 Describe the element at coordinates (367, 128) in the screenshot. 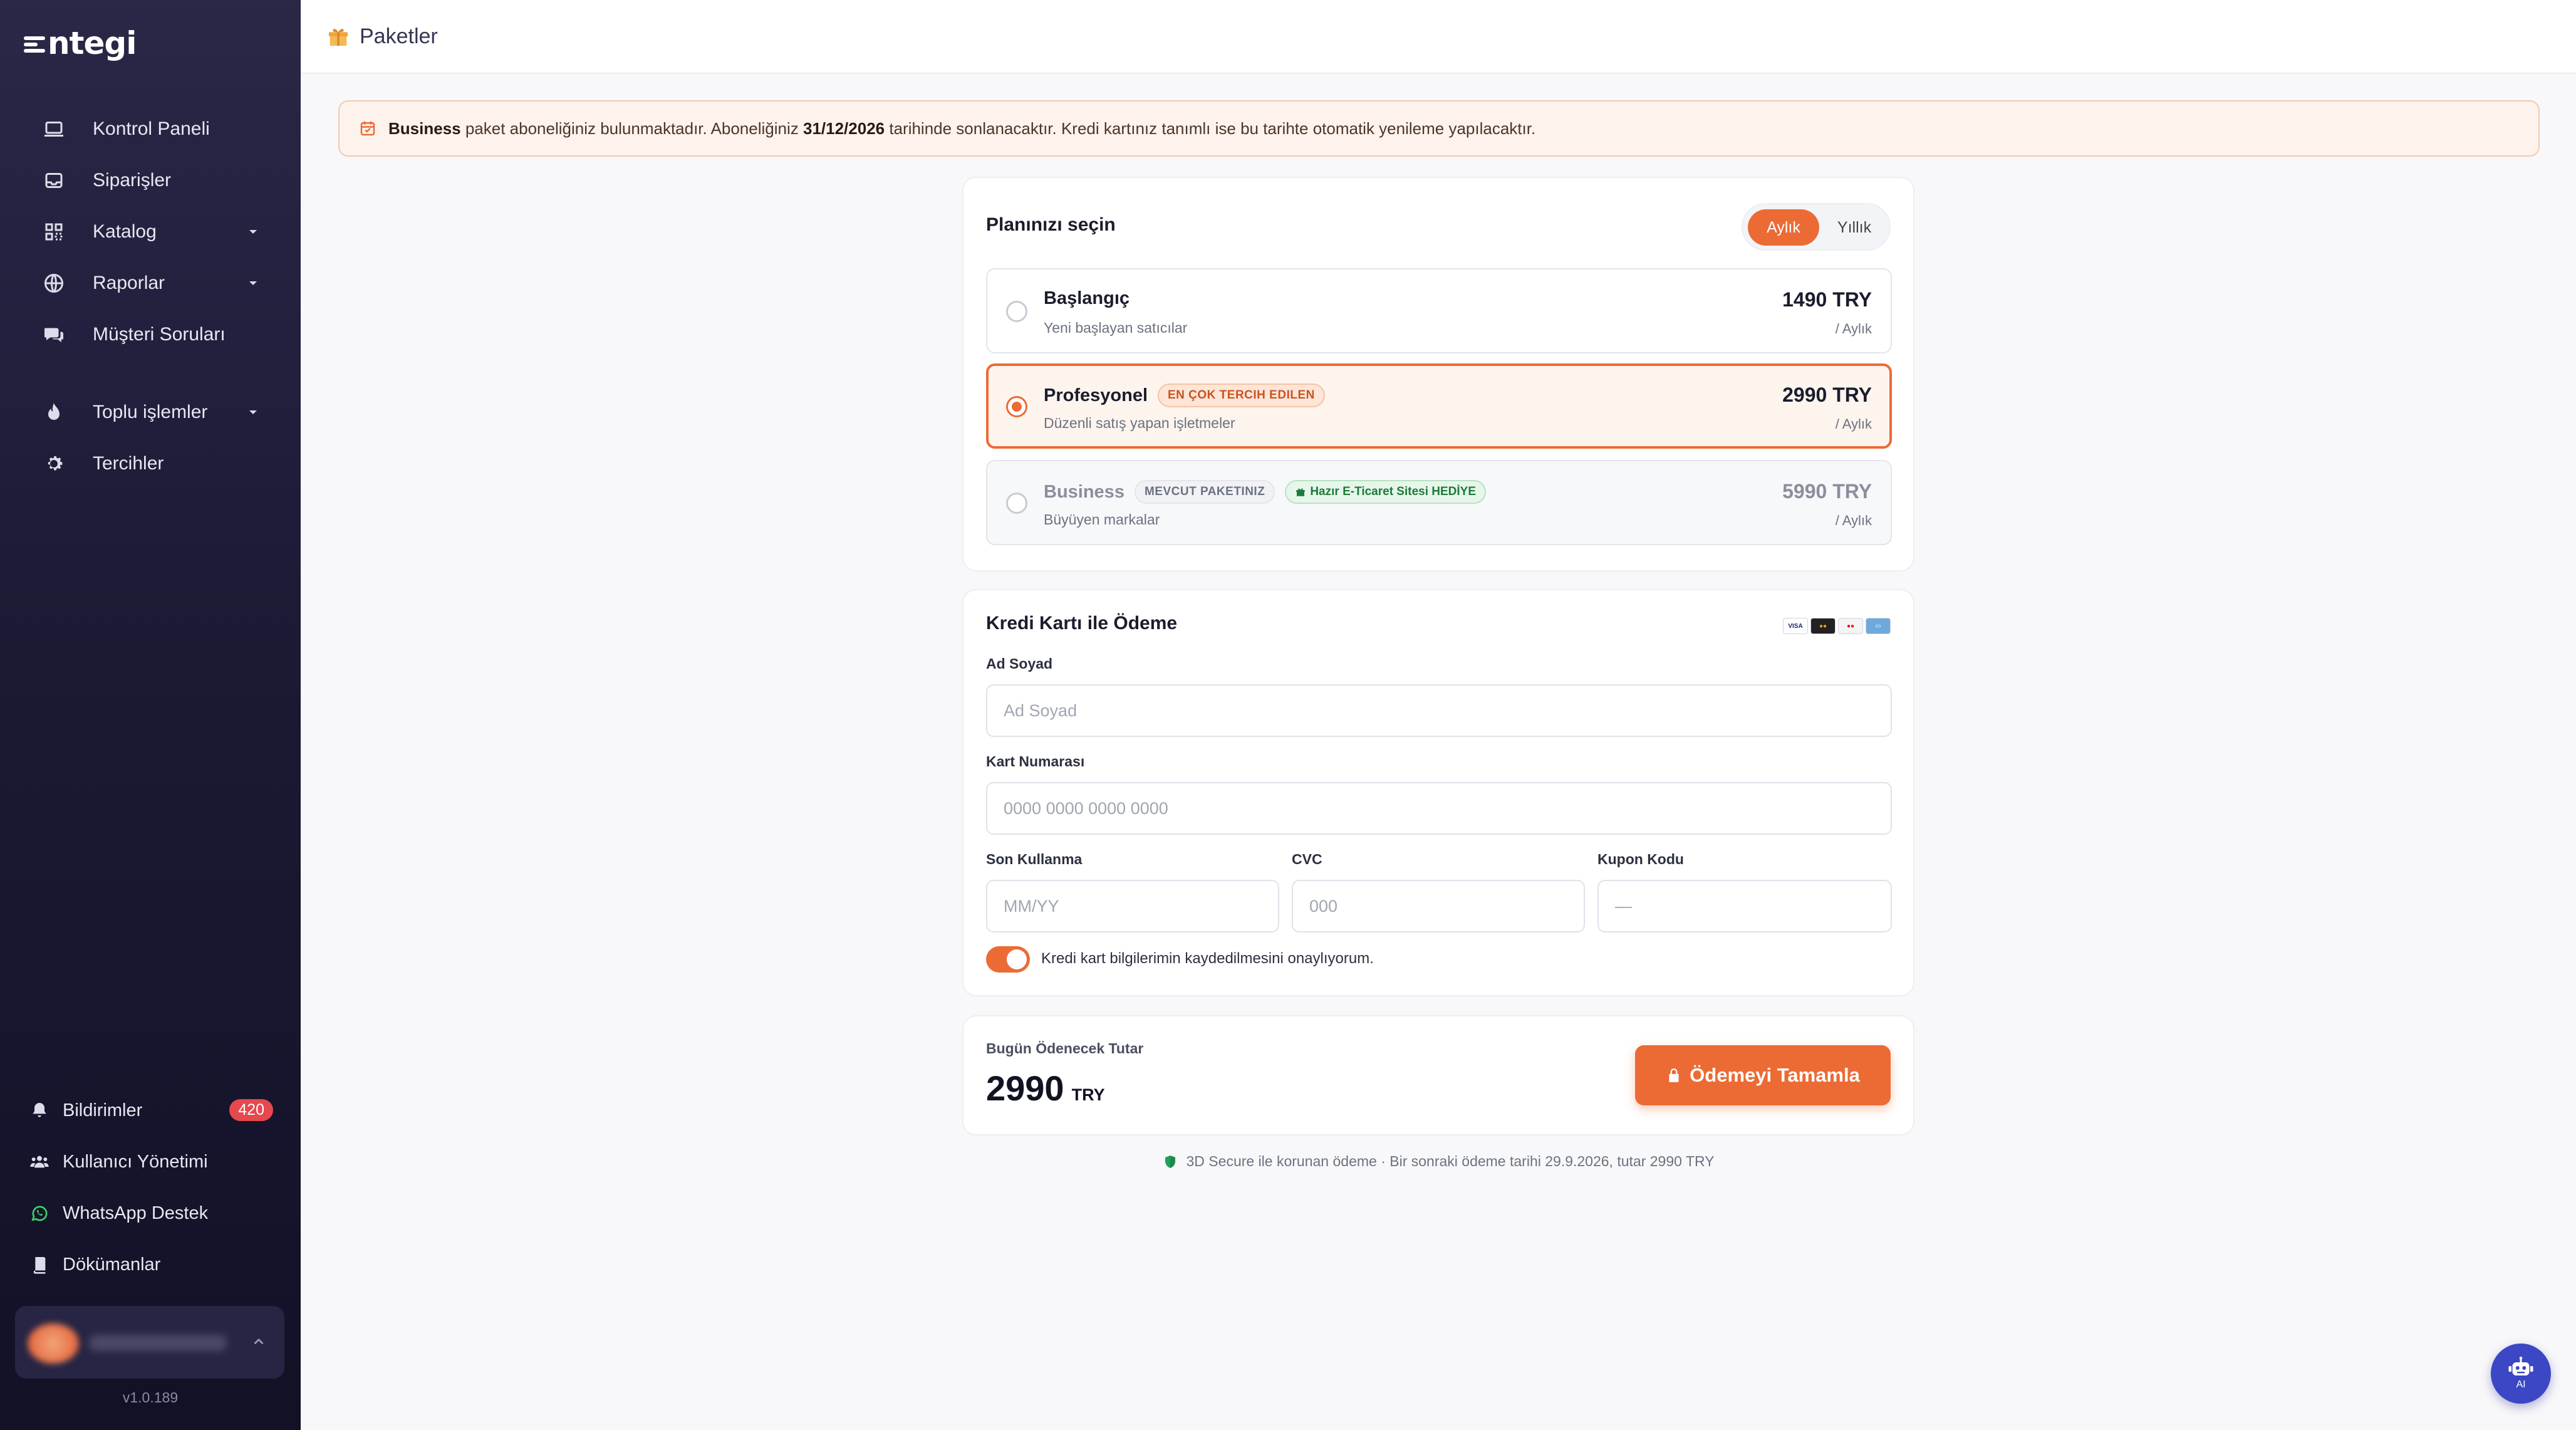

I see `calendar-icon` at that location.